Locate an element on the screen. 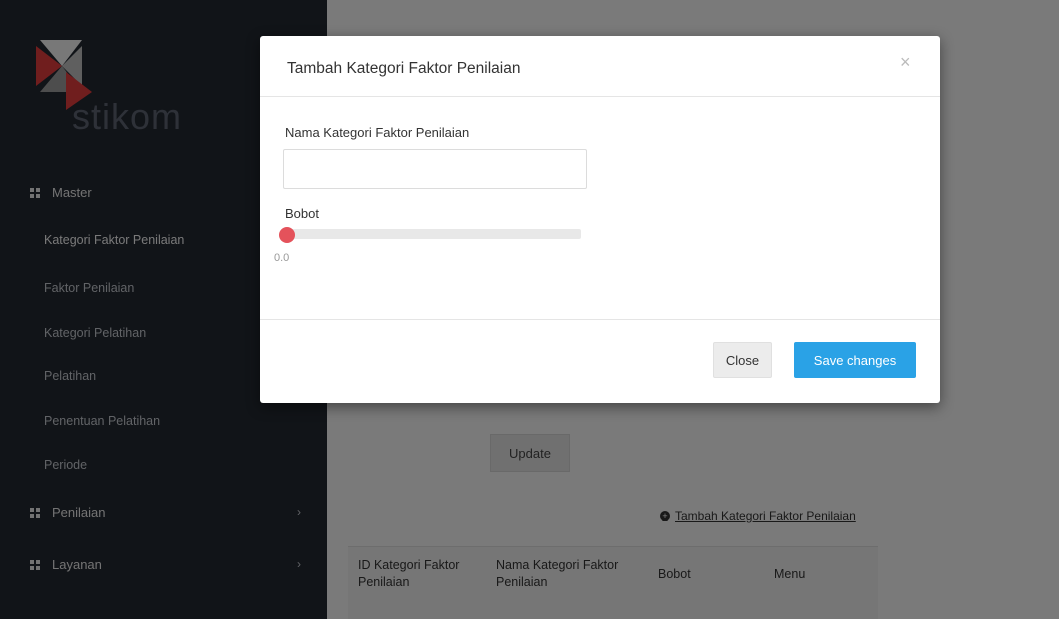 This screenshot has width=1059, height=619. bobot-slider-track is located at coordinates (432, 234).